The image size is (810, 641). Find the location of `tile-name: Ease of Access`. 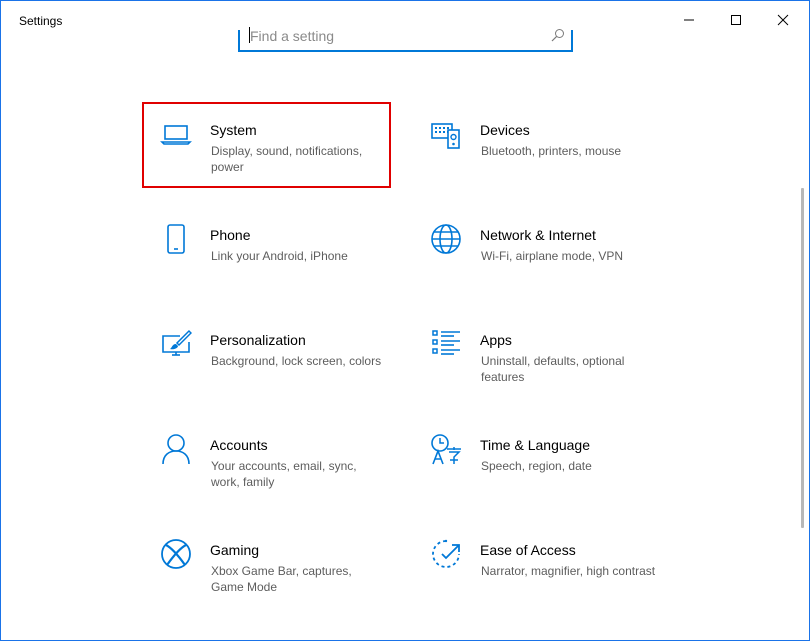

tile-name: Ease of Access is located at coordinates (528, 550).